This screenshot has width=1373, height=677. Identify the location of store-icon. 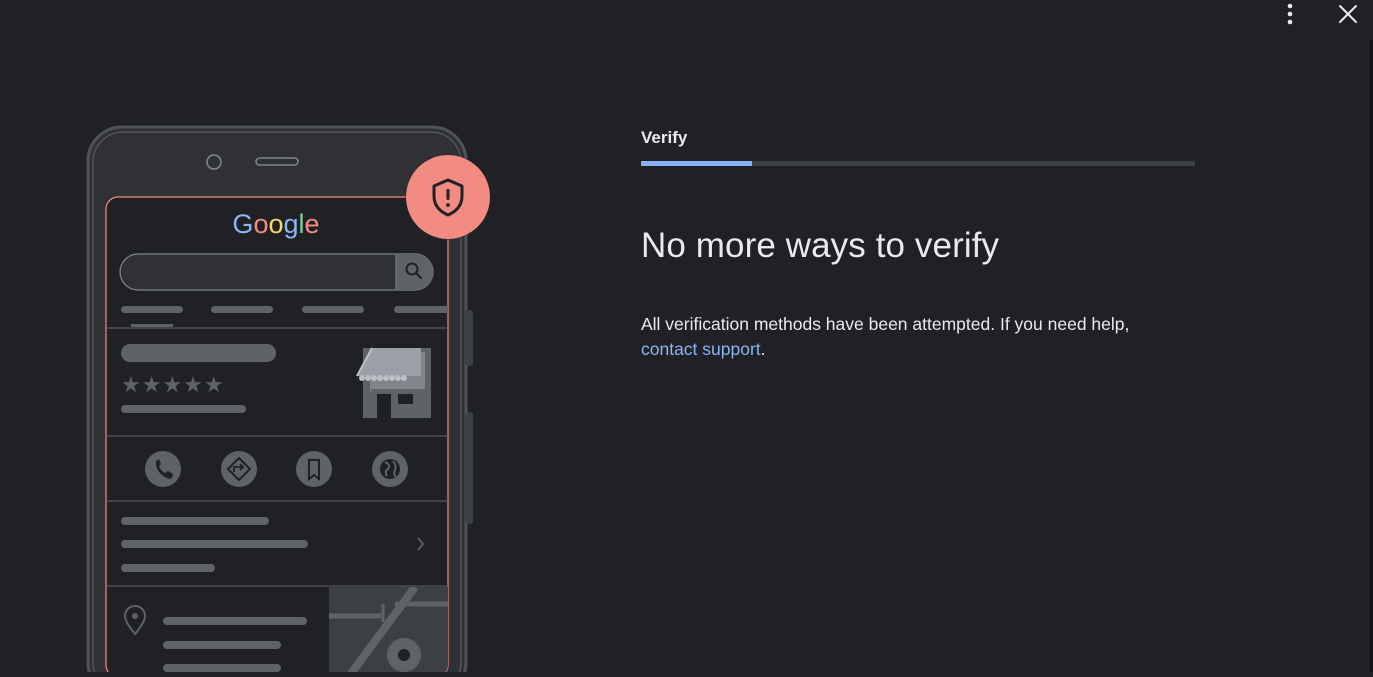
(393, 382).